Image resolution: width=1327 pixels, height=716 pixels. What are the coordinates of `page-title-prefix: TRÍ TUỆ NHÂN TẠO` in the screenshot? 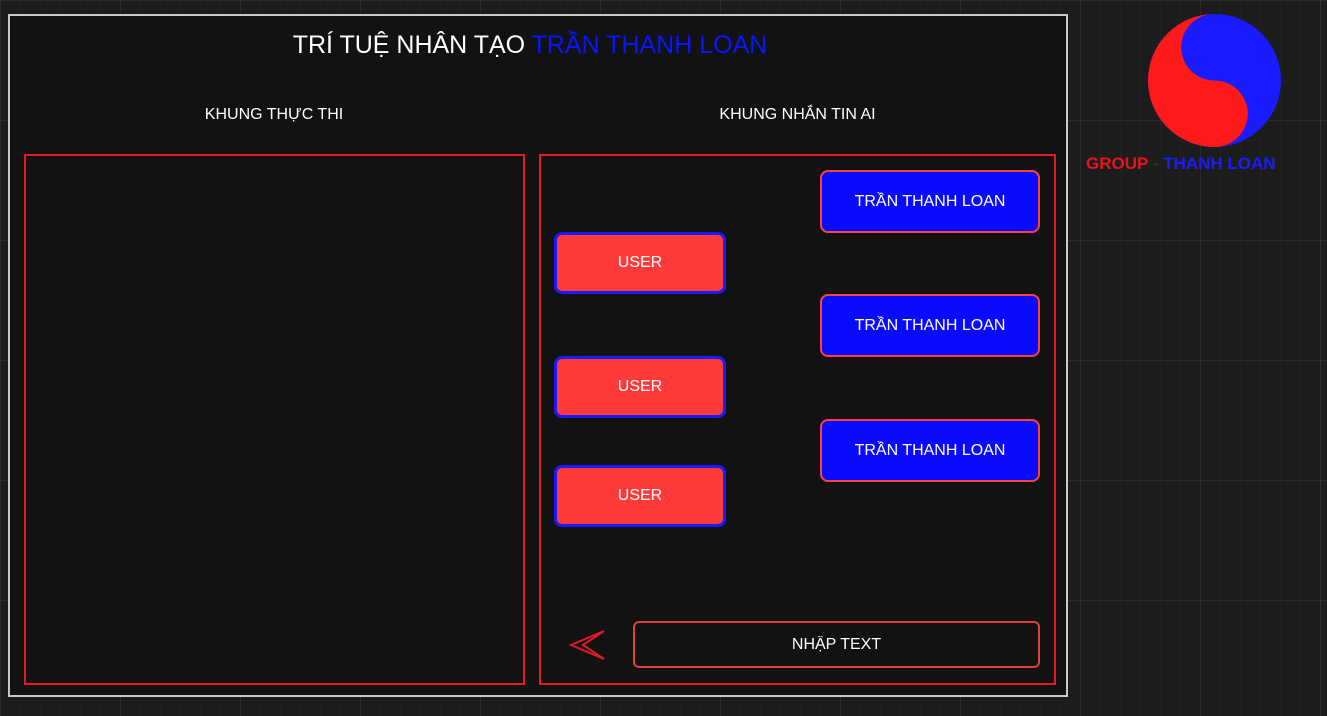 It's located at (409, 45).